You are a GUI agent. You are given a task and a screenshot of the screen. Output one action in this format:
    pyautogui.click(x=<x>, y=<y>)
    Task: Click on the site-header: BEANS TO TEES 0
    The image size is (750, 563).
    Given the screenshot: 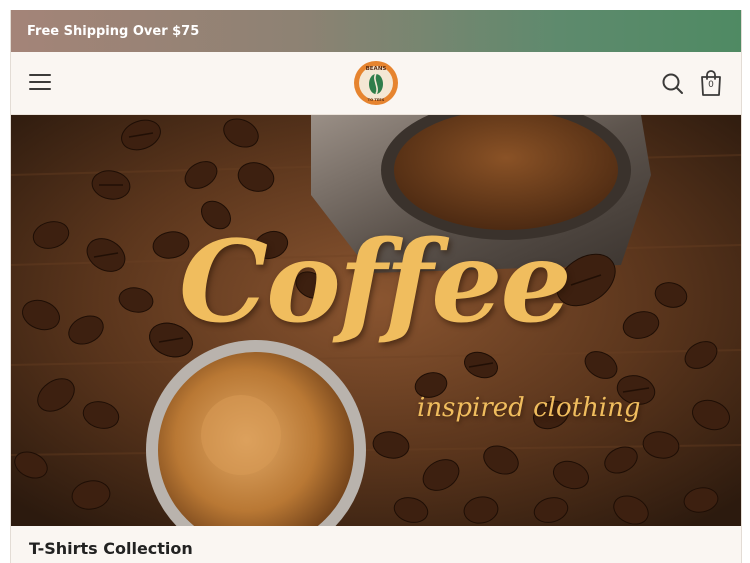 What is the action you would take?
    pyautogui.click(x=376, y=83)
    